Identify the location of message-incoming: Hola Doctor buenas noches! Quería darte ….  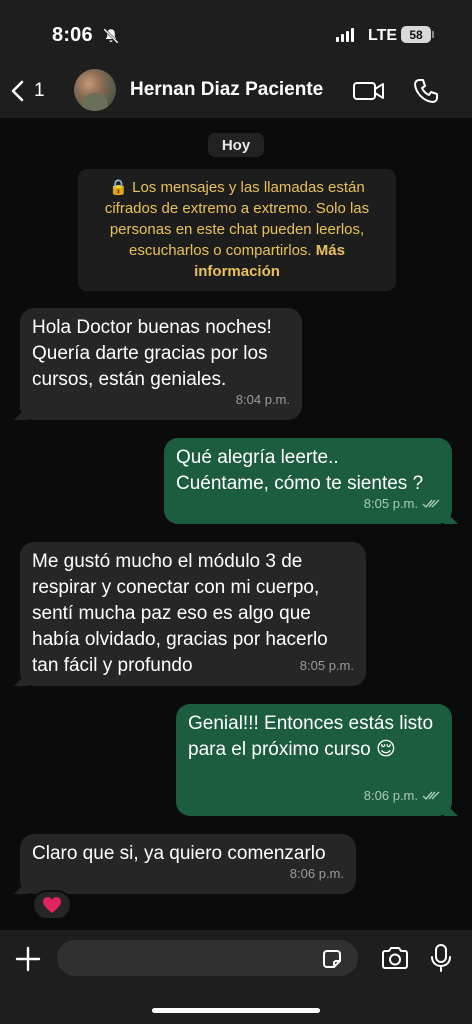
(161, 364).